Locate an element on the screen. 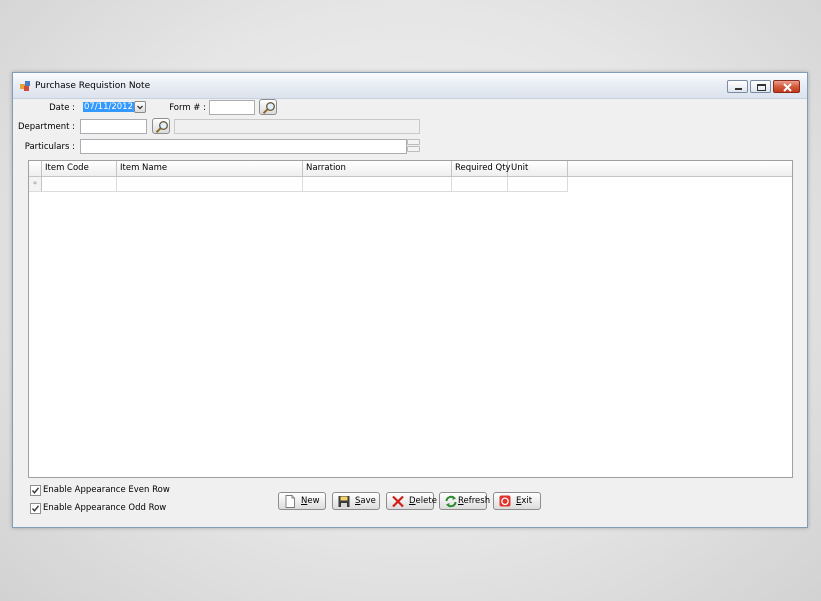 Image resolution: width=821 pixels, height=601 pixels. refresh-icon is located at coordinates (451, 501).